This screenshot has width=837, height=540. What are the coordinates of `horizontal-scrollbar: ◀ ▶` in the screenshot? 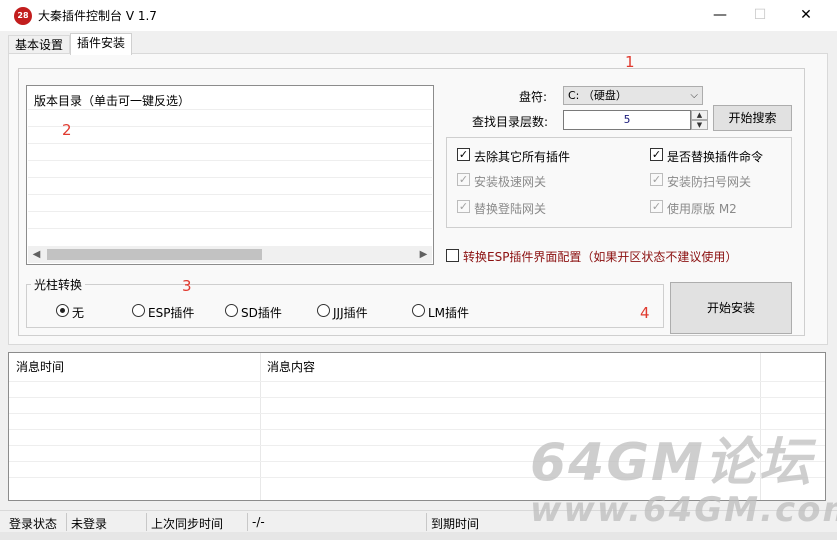 It's located at (230, 254).